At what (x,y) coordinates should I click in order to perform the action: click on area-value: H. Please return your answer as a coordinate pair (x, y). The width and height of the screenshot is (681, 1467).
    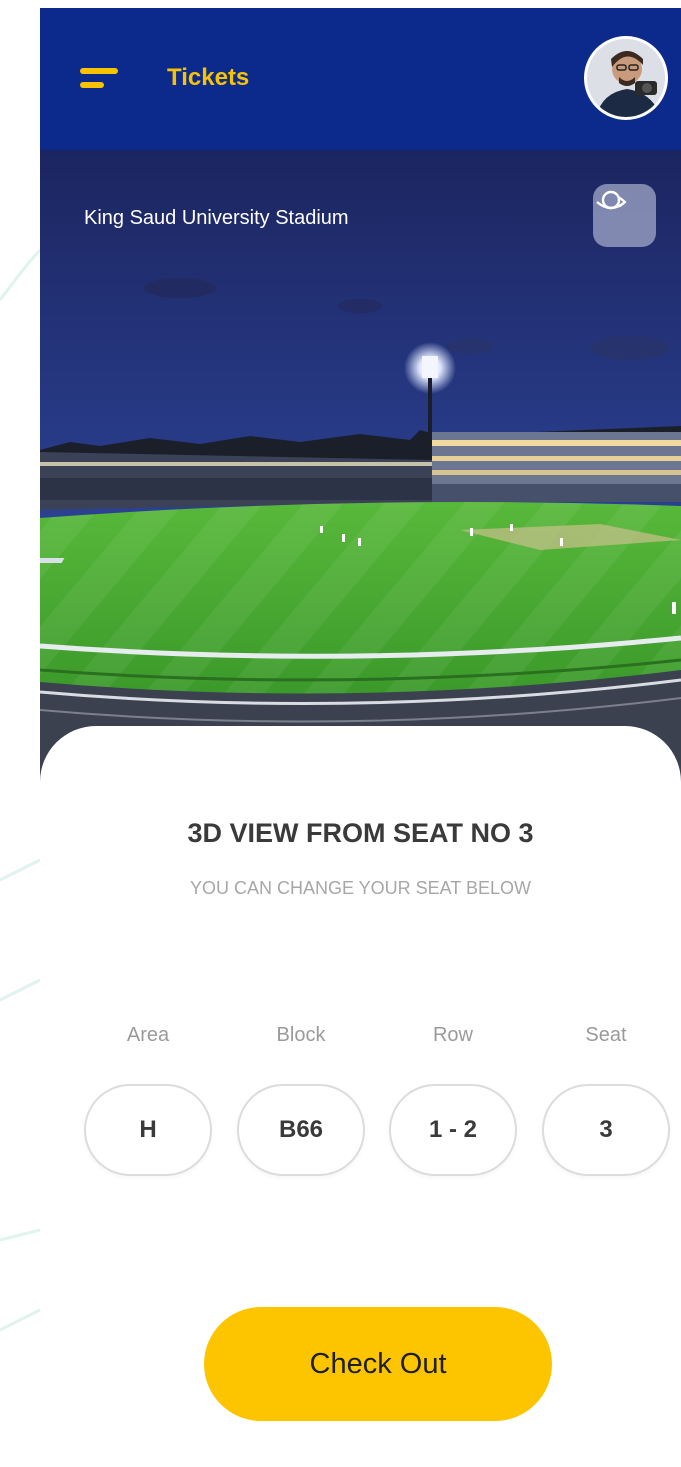
    Looking at the image, I should click on (148, 1130).